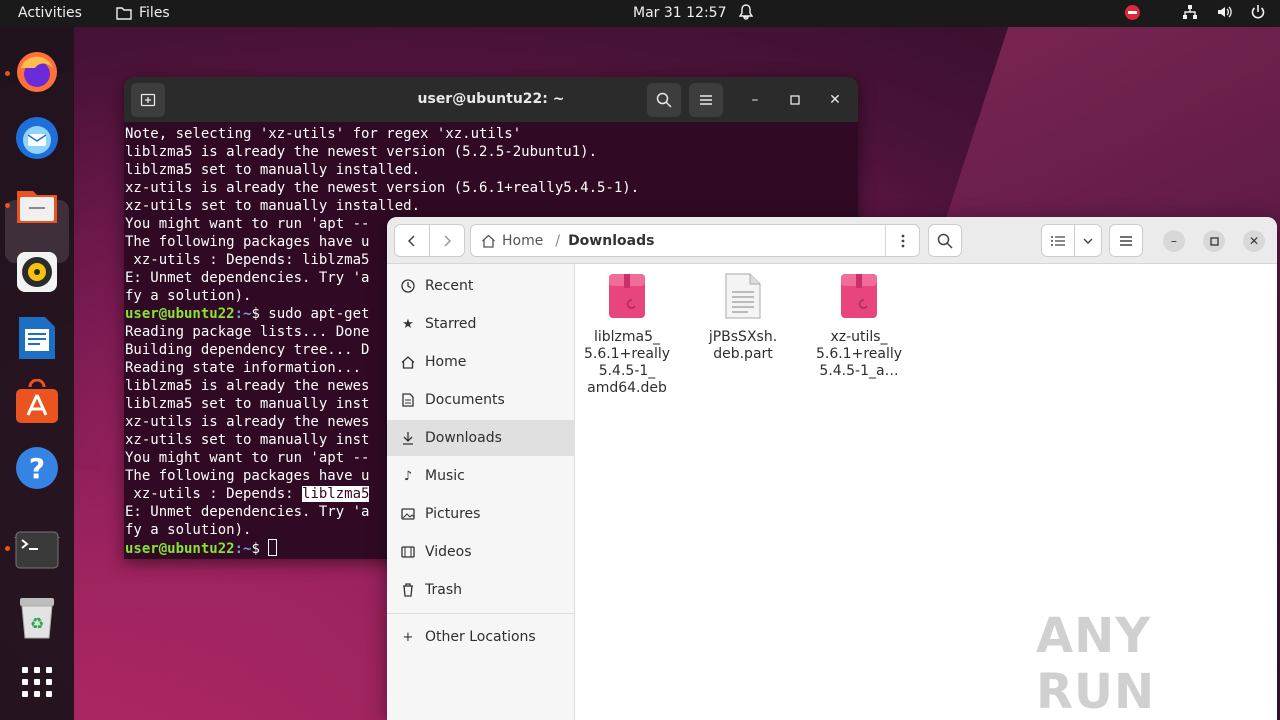  I want to click on sidebar-item-label: Recent, so click(449, 286).